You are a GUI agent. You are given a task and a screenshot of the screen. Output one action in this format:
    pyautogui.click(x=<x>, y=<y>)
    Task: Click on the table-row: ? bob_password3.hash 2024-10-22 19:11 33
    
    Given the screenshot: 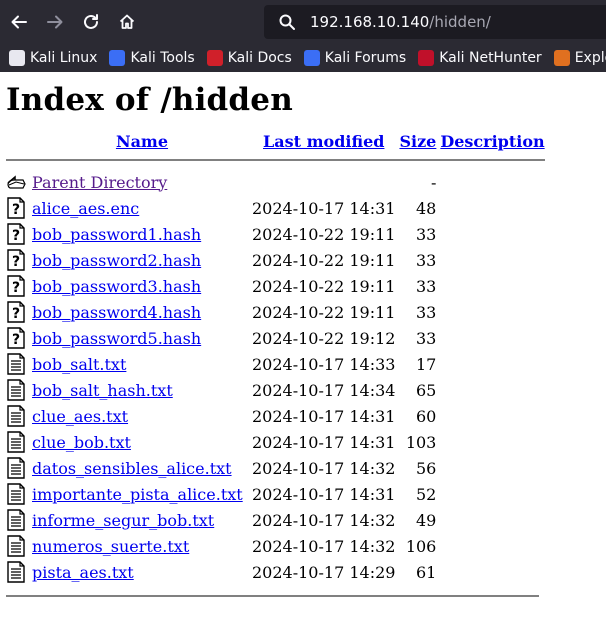 What is the action you would take?
    pyautogui.click(x=275, y=286)
    